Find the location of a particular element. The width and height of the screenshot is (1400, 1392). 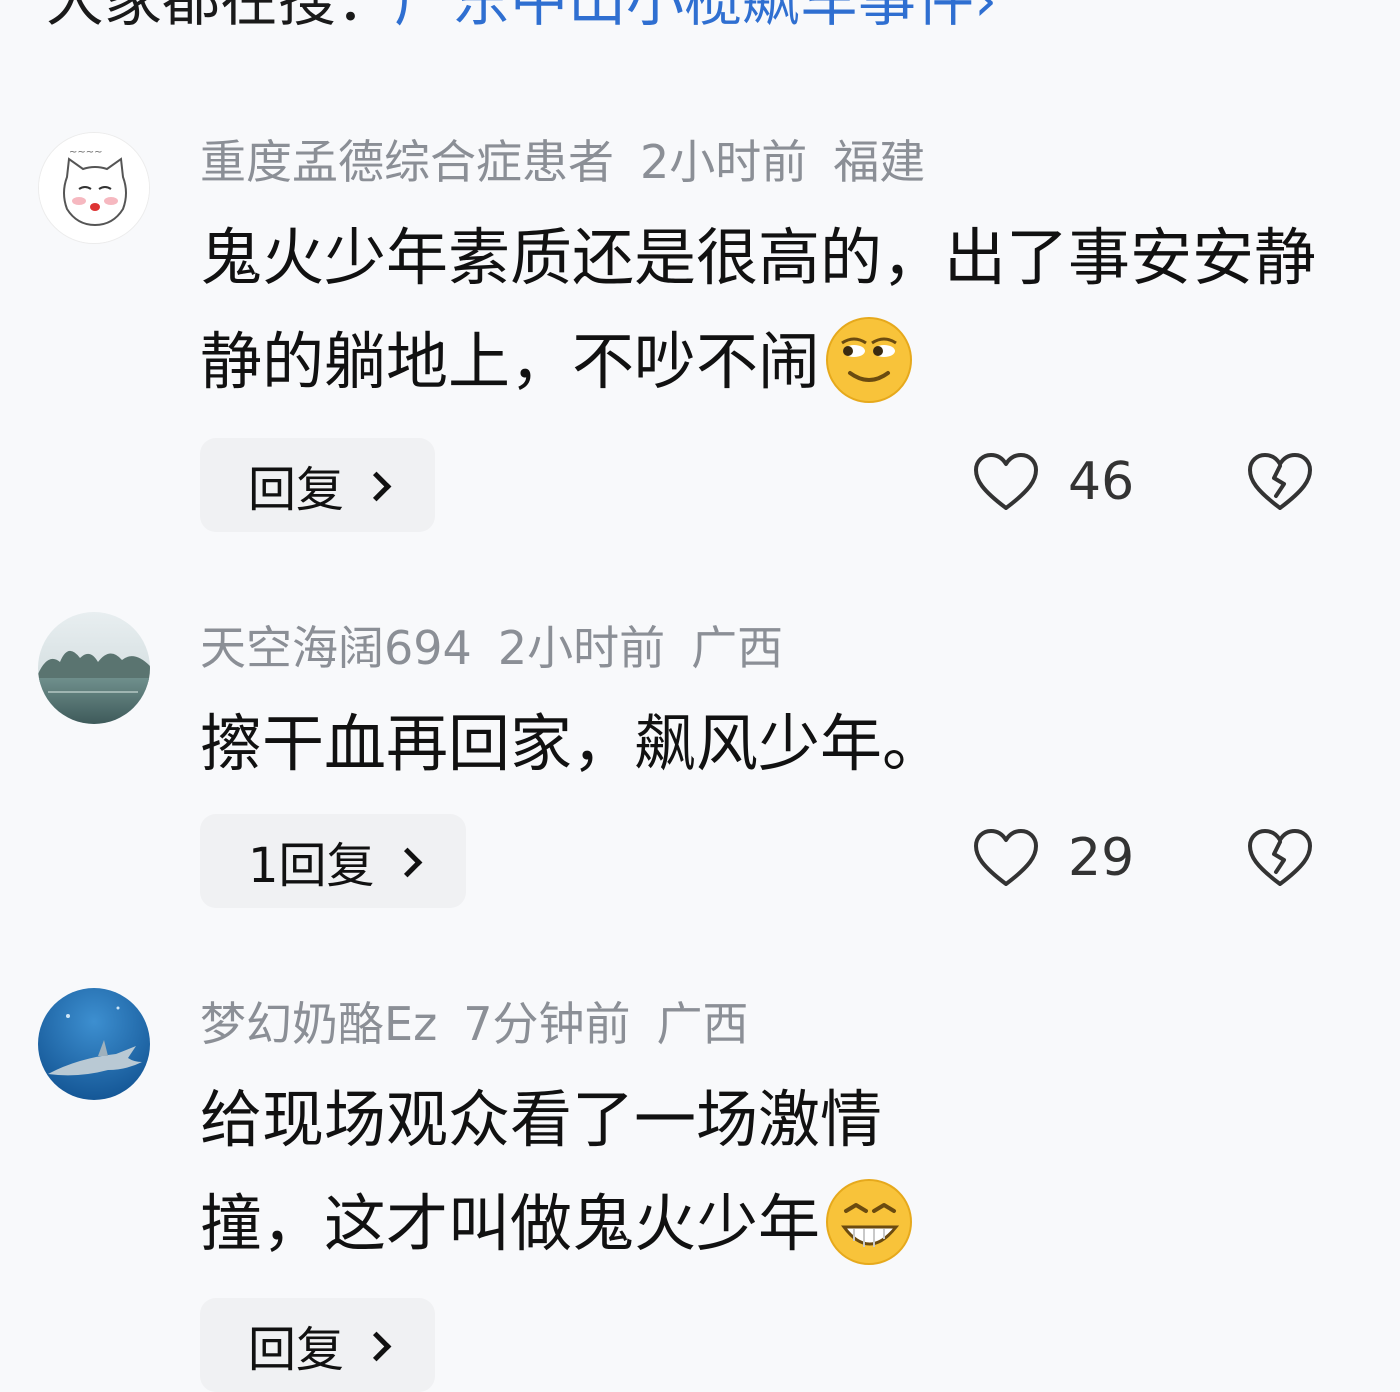

reply-button-label: 1回复 is located at coordinates (311, 866).